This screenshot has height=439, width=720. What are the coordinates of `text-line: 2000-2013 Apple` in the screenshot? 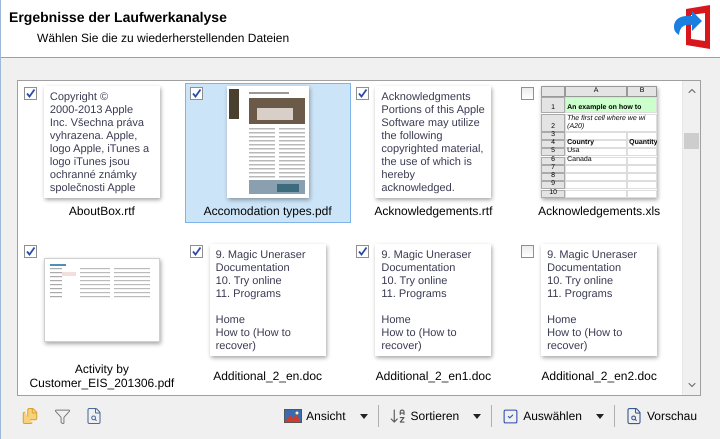 It's located at (92, 110).